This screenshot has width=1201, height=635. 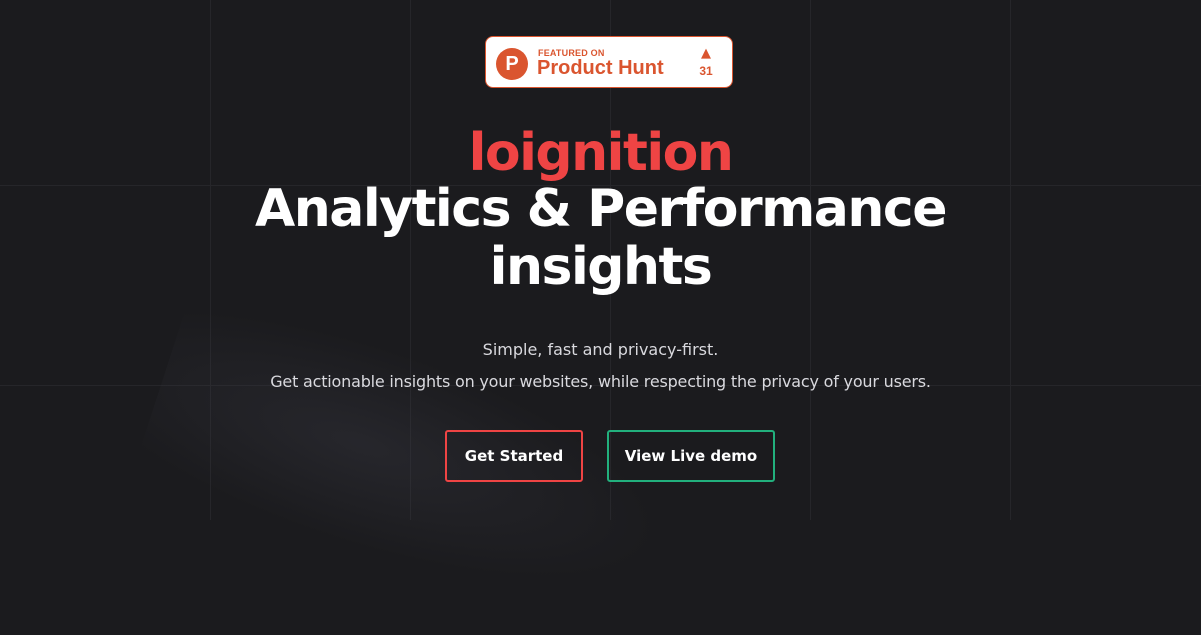 What do you see at coordinates (691, 456) in the screenshot?
I see `view-live-demo-button: View Live demo` at bounding box center [691, 456].